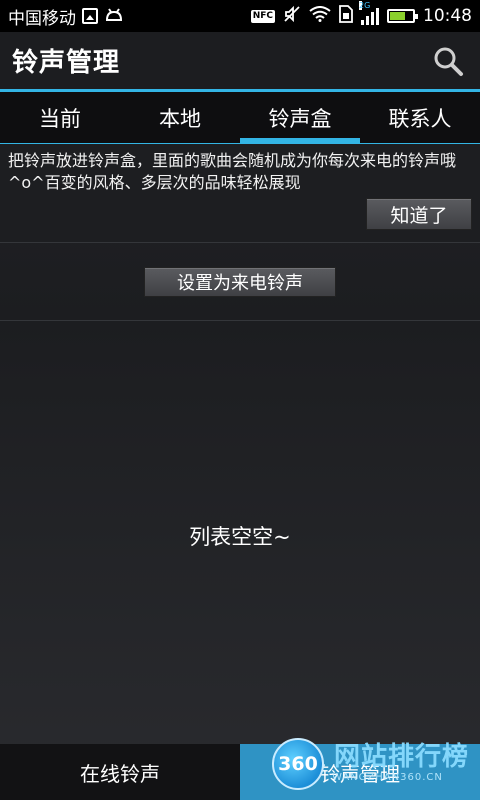  I want to click on nfc-icon: NFC, so click(262, 16).